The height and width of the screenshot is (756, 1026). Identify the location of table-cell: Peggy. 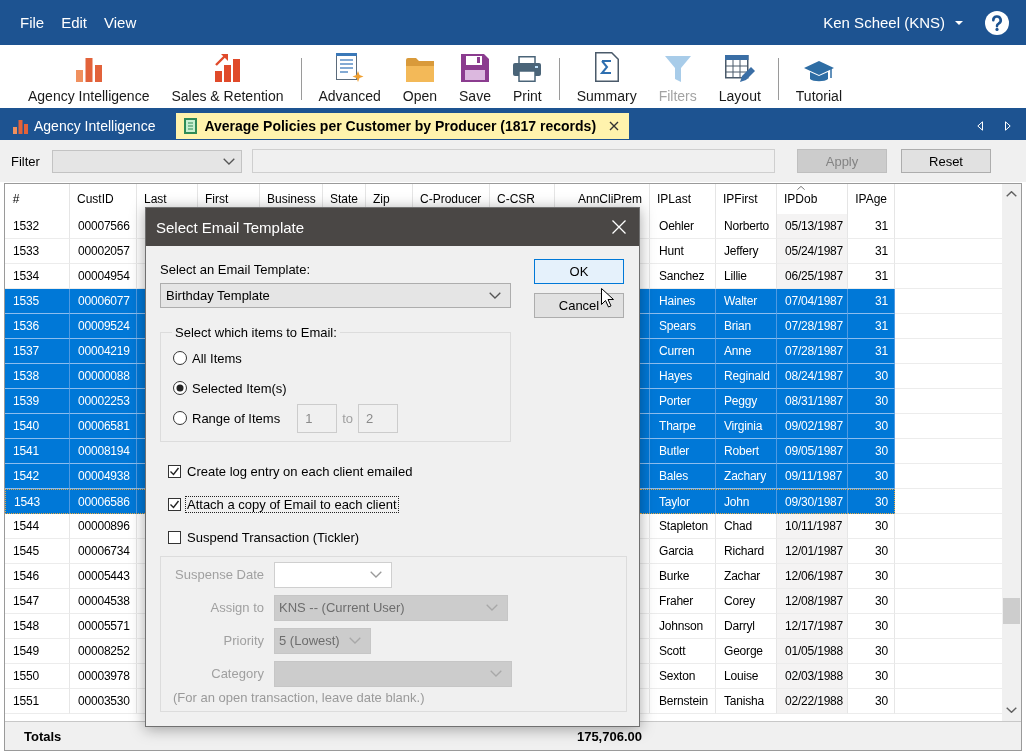
(746, 401).